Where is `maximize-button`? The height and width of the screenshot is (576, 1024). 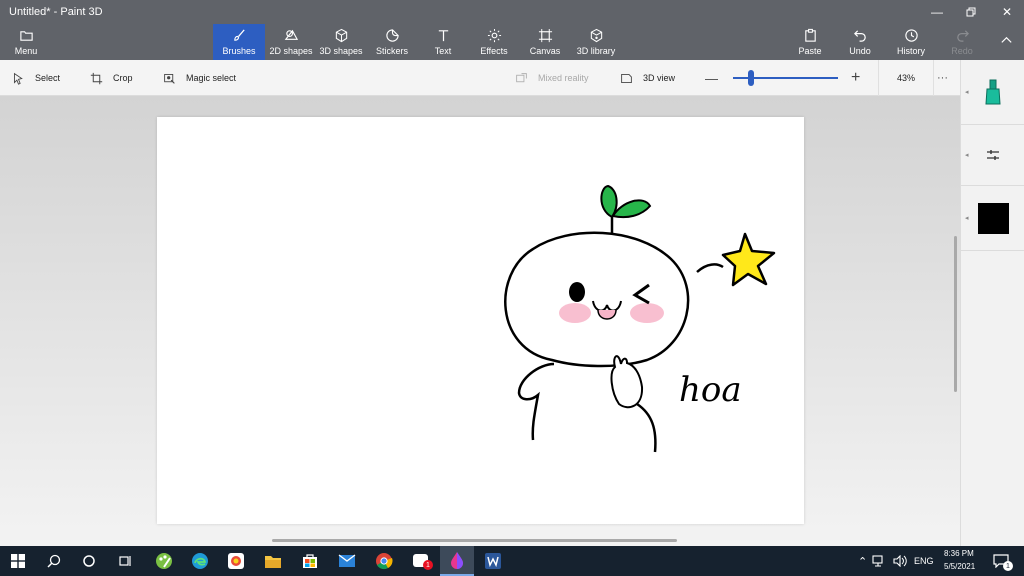
maximize-button is located at coordinates (971, 12).